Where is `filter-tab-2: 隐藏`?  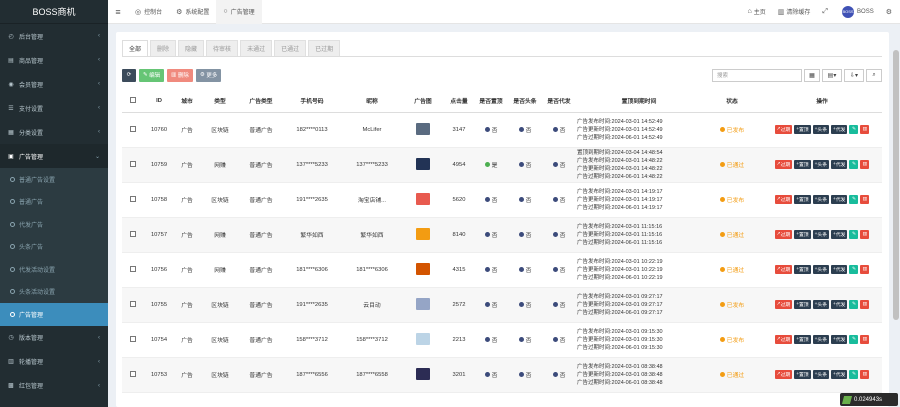 filter-tab-2: 隐藏 is located at coordinates (191, 48).